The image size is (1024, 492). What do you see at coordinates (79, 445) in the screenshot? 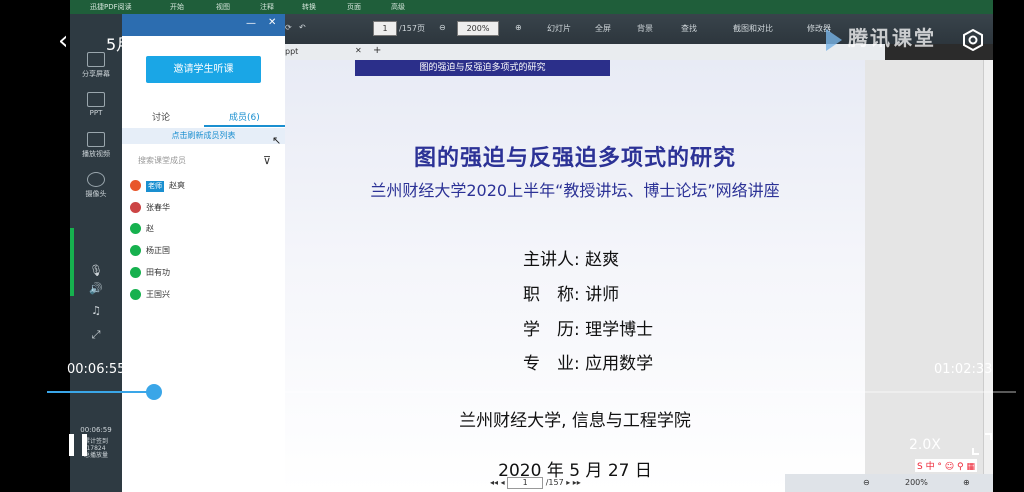
I see `pause-button` at bounding box center [79, 445].